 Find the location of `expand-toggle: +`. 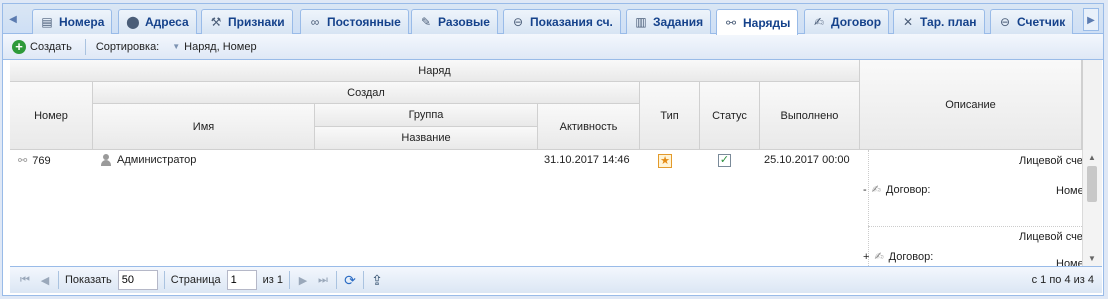

expand-toggle: + is located at coordinates (866, 257).